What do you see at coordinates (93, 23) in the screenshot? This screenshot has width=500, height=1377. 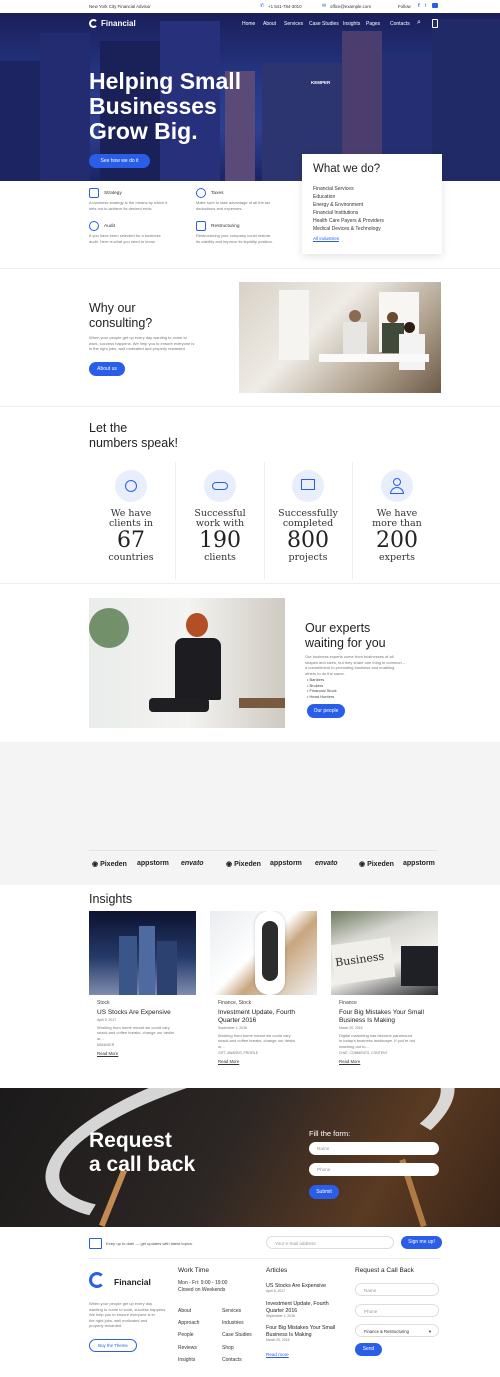 I see `logo-icon` at bounding box center [93, 23].